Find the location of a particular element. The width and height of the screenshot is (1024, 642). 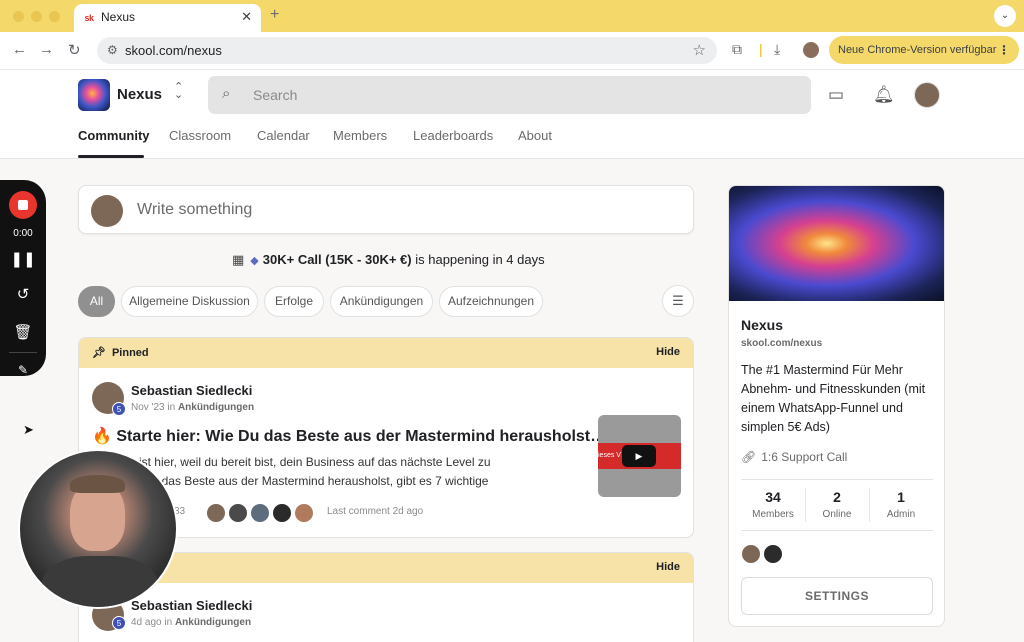

group-title: Nexus is located at coordinates (762, 325).